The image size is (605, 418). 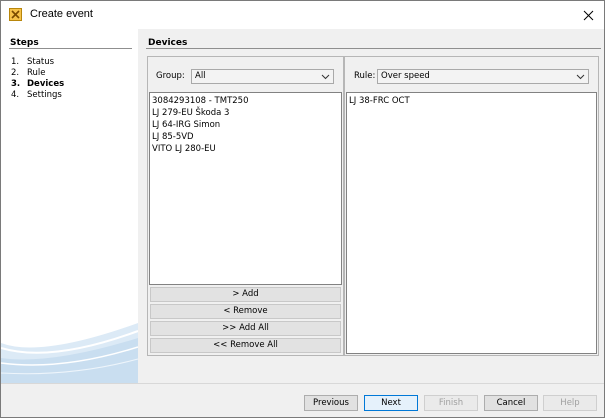 I want to click on step-status: 1. Status, so click(x=37, y=62).